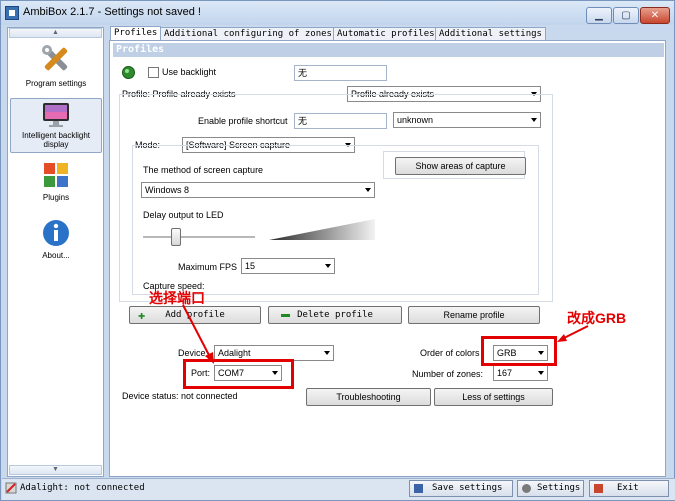 This screenshot has height=501, width=675. I want to click on delete-profile-button: Delete profile, so click(335, 315).